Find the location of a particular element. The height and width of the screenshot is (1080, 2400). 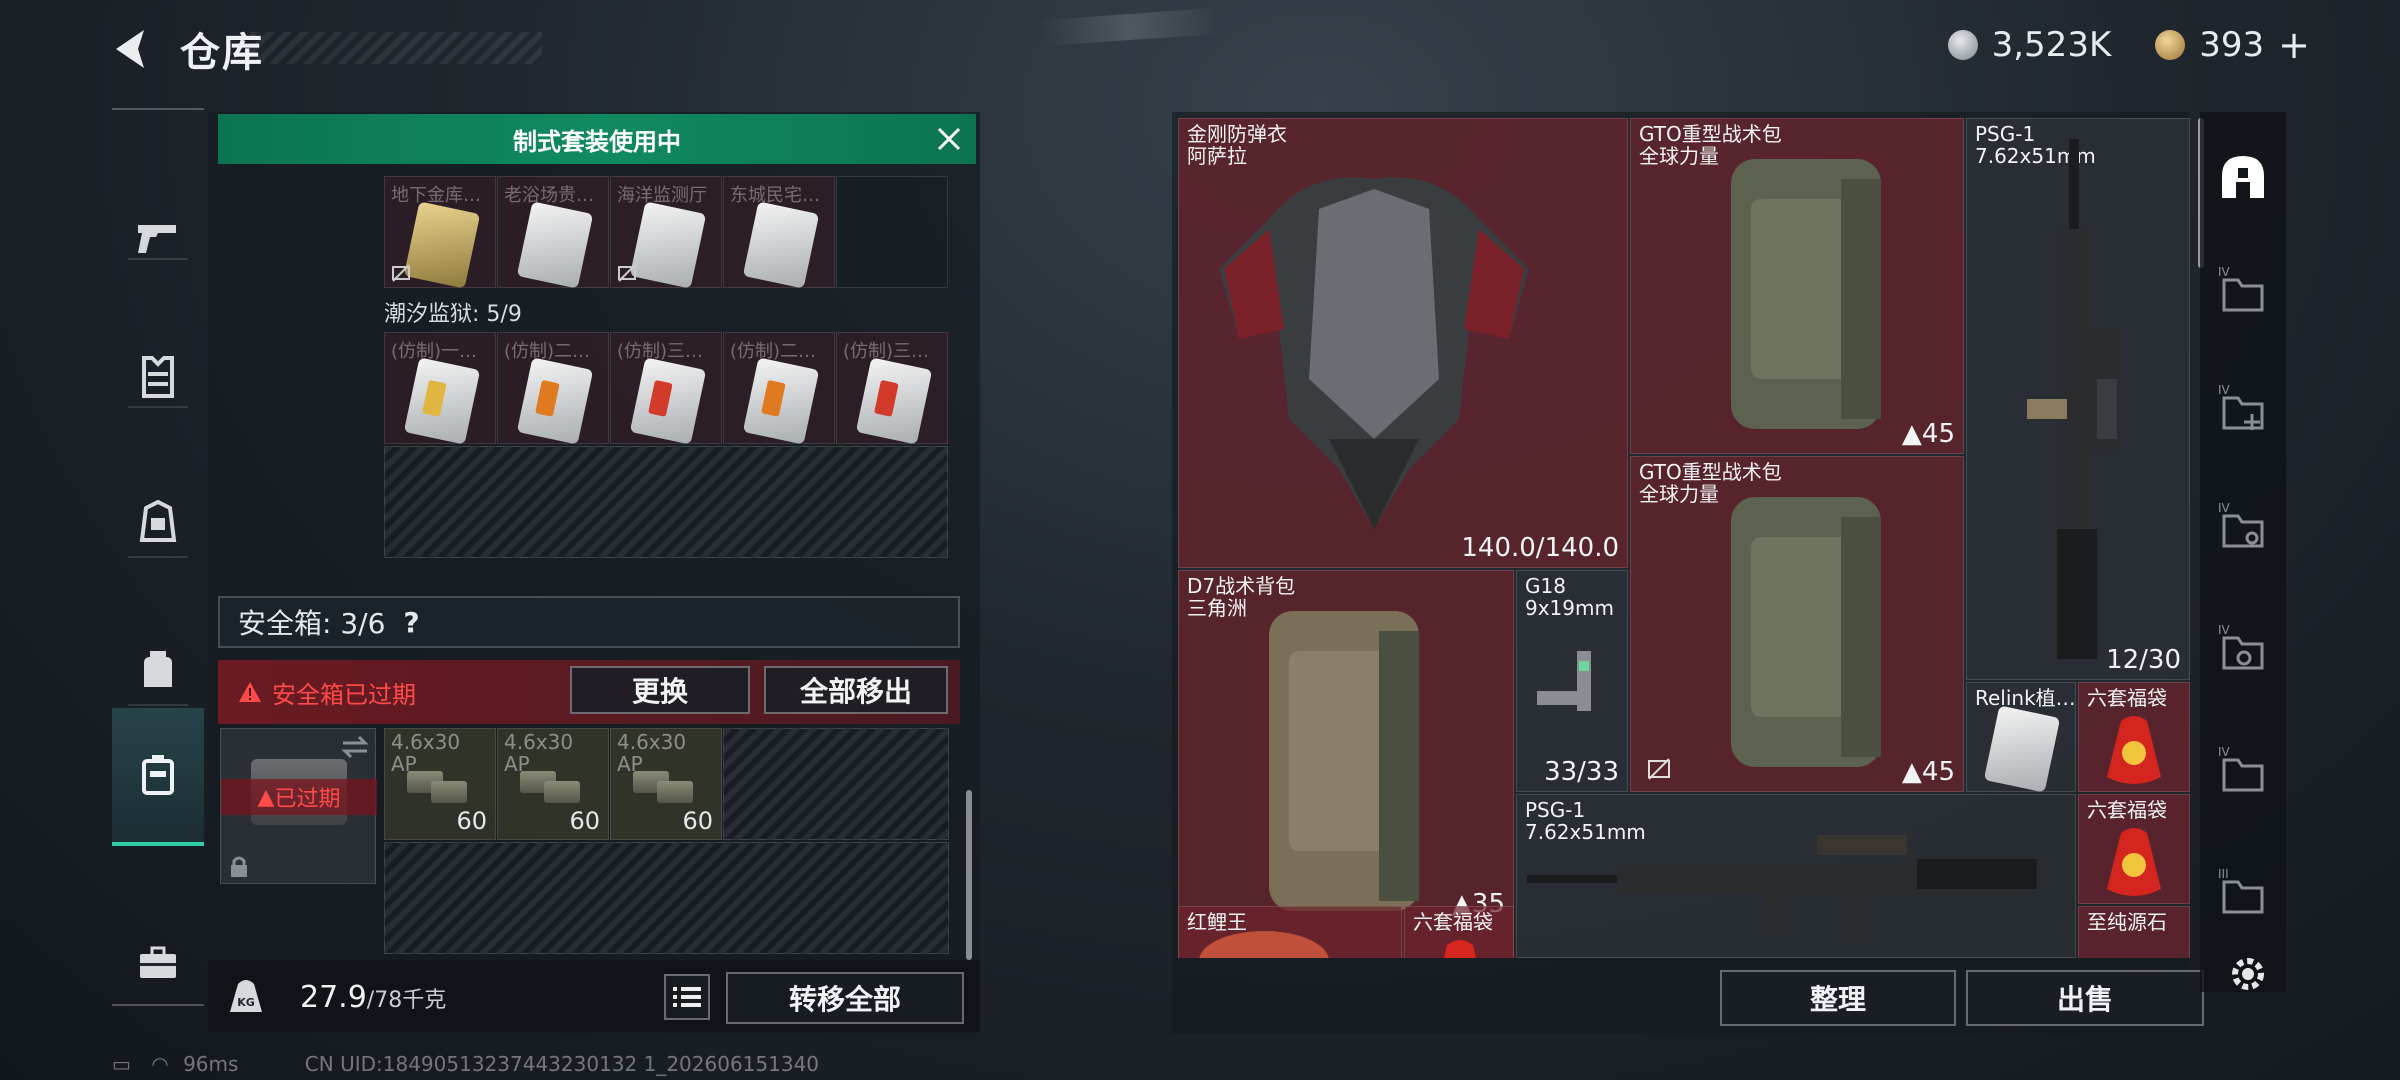

item-fish: 红鲤王 is located at coordinates (1290, 932).